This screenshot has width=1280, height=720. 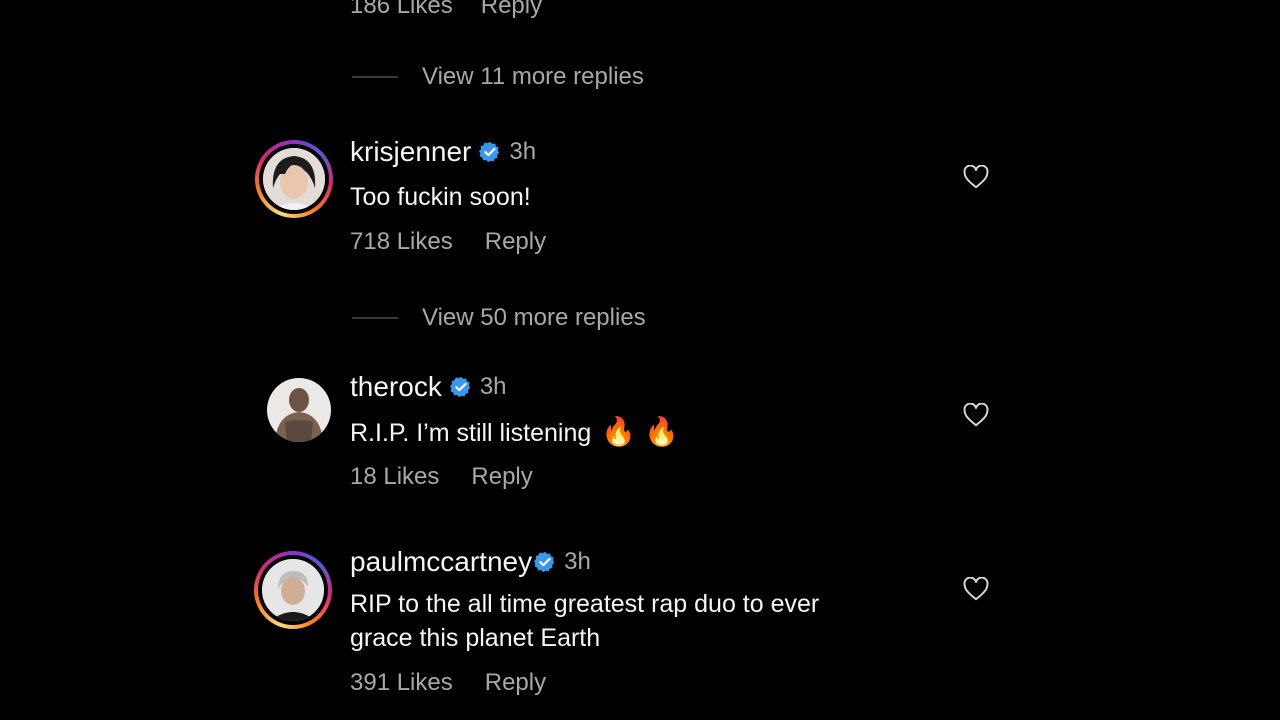 I want to click on comment-meta: 18 Likes Reply, so click(x=441, y=477).